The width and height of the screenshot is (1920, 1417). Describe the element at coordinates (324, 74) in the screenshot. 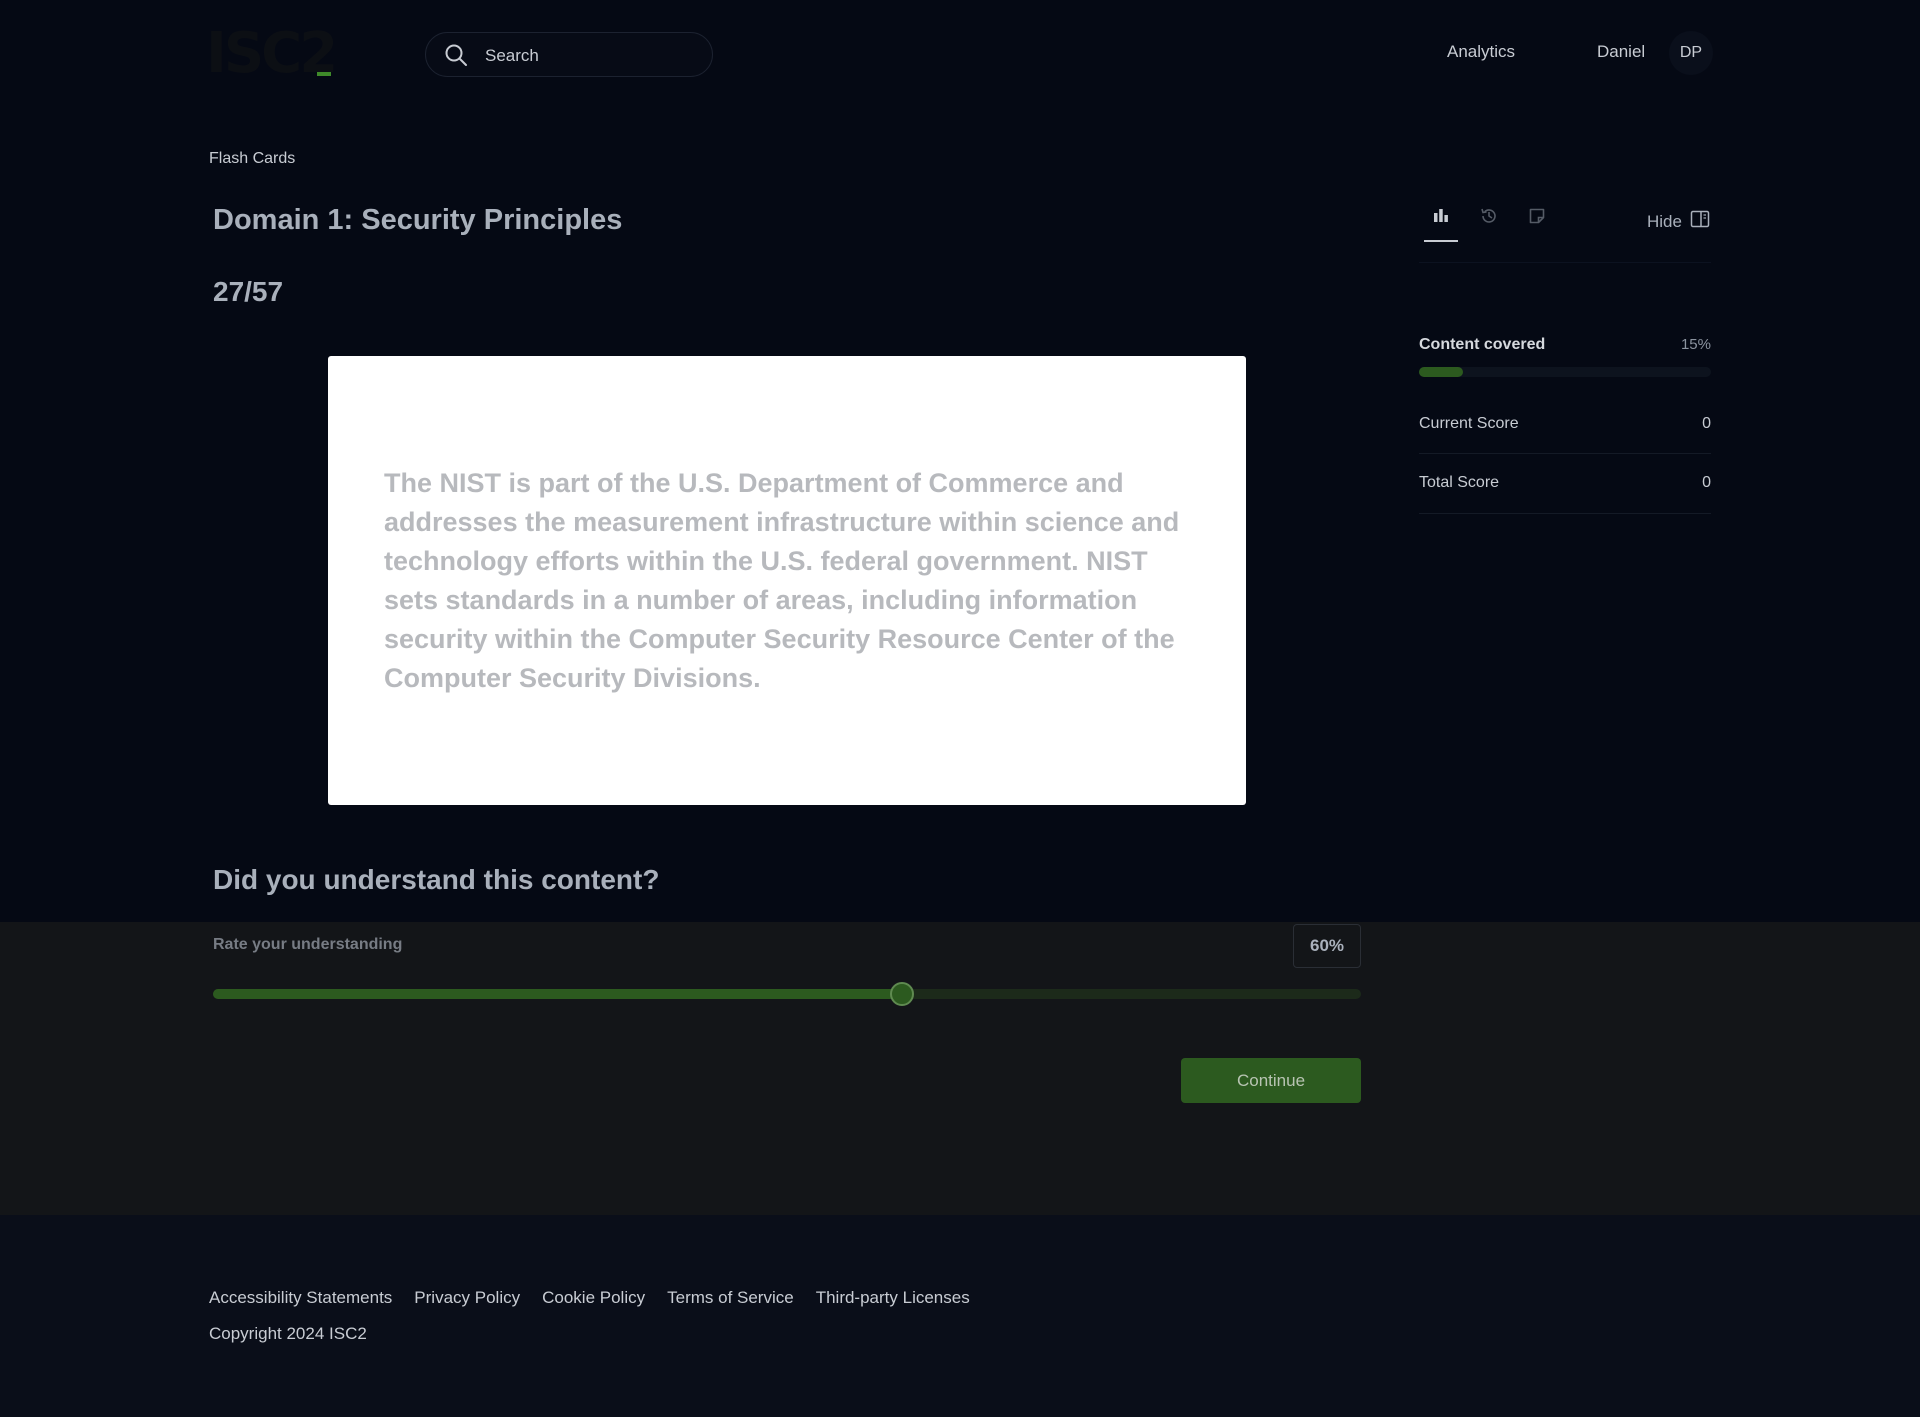

I see `logo-accent` at that location.